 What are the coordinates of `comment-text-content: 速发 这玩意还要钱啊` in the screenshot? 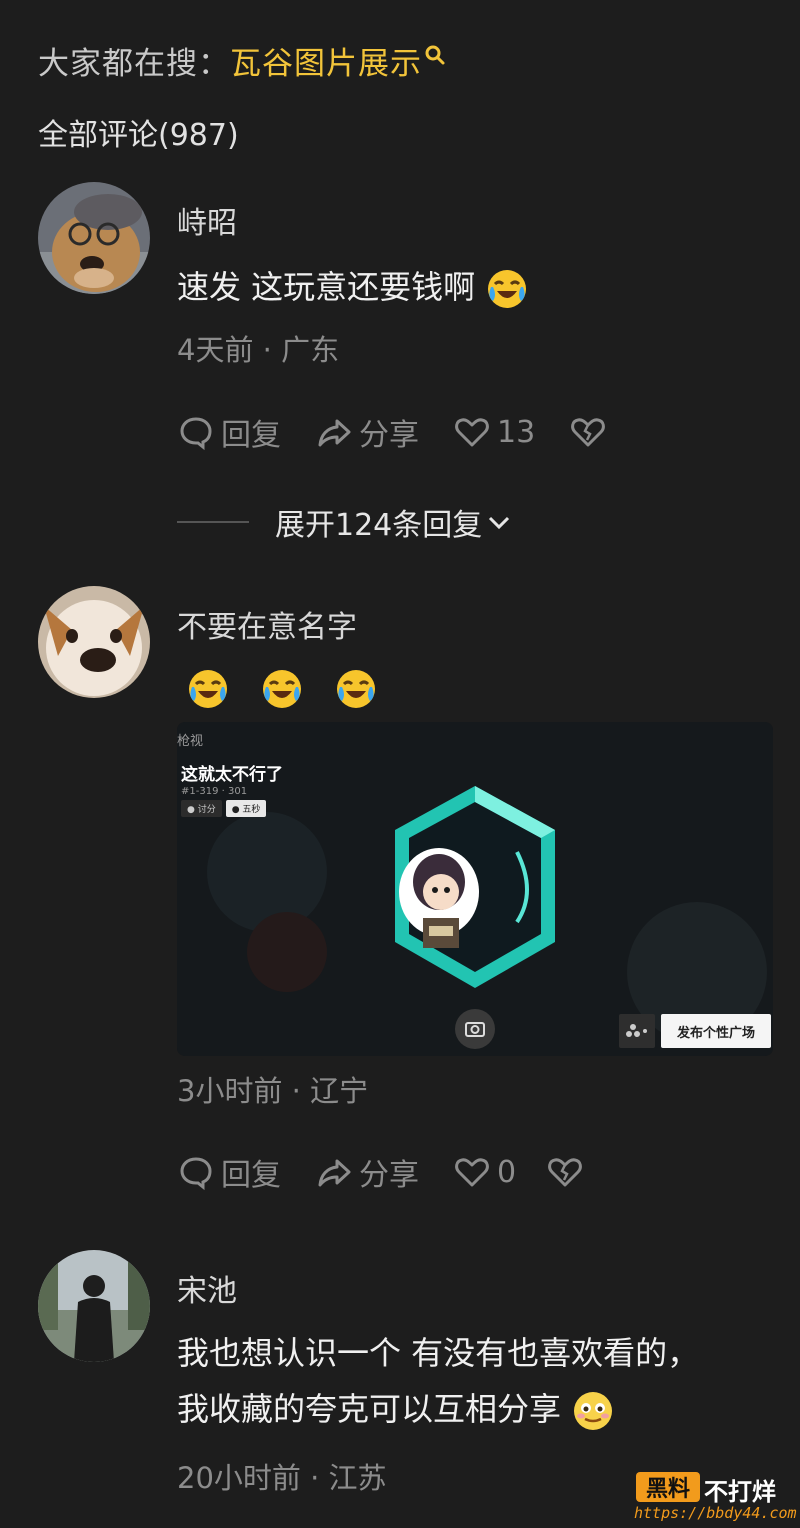 It's located at (326, 287).